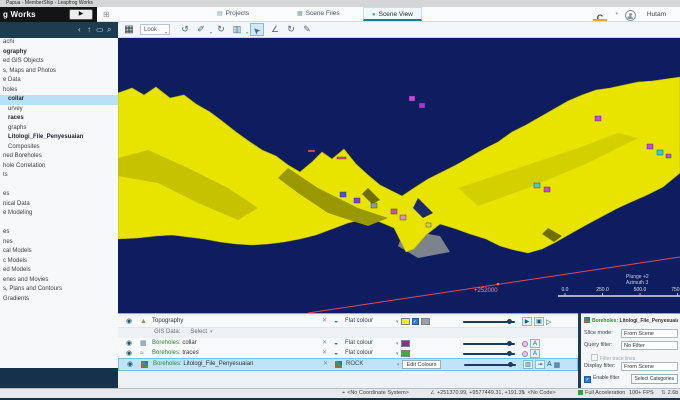 This screenshot has height=400, width=680. I want to click on draw-tool-icon: ✐ ▾, so click(203, 29).